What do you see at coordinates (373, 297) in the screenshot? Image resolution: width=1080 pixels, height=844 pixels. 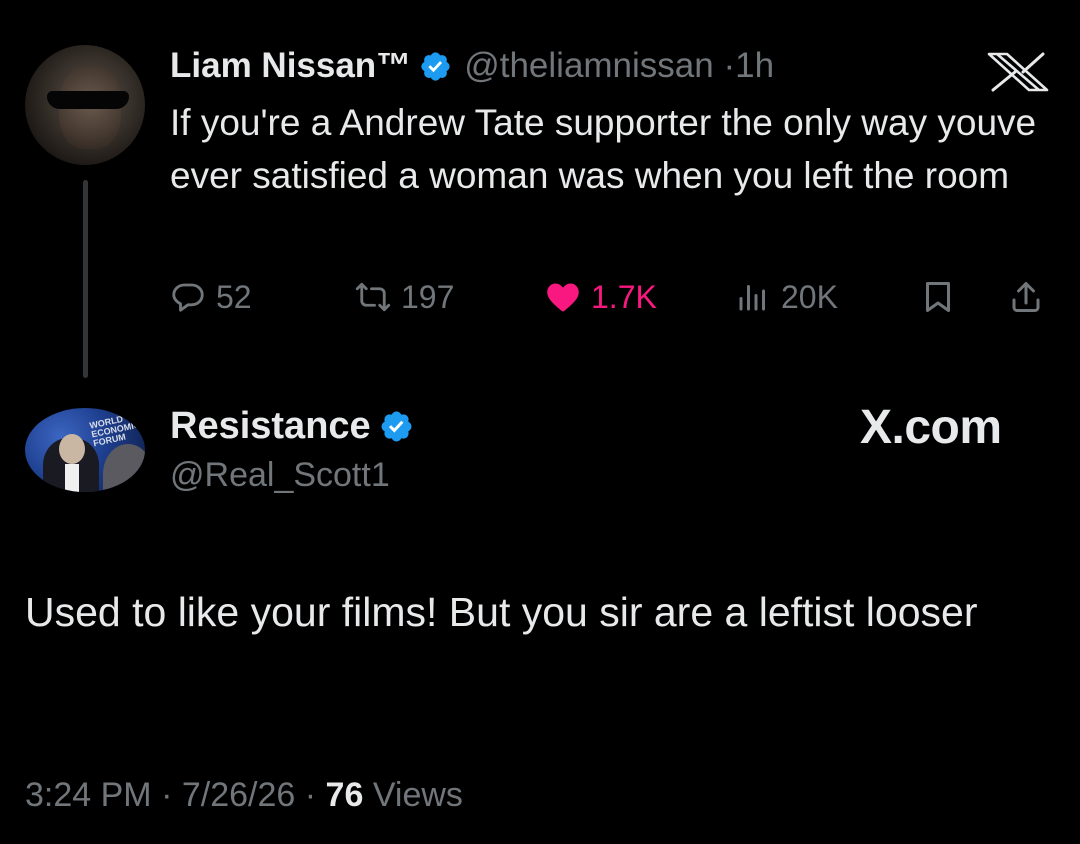 I see `retweet-icon` at bounding box center [373, 297].